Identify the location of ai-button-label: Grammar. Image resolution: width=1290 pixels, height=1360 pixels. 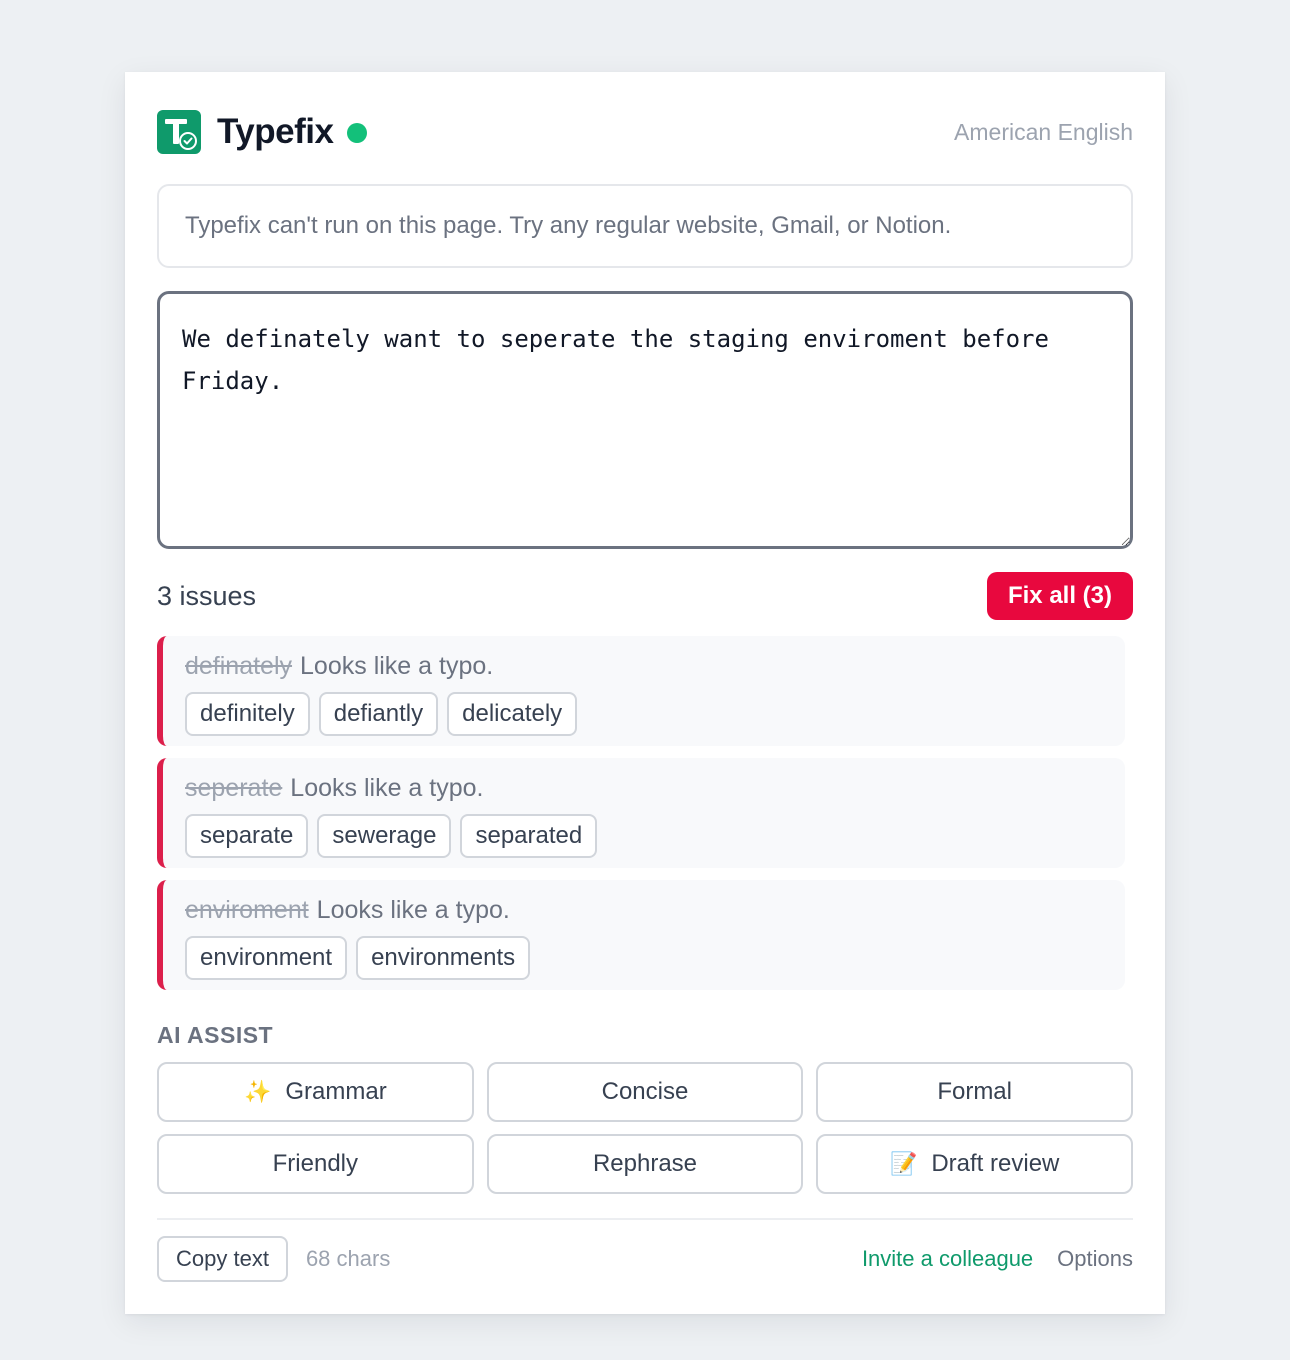
(336, 1091).